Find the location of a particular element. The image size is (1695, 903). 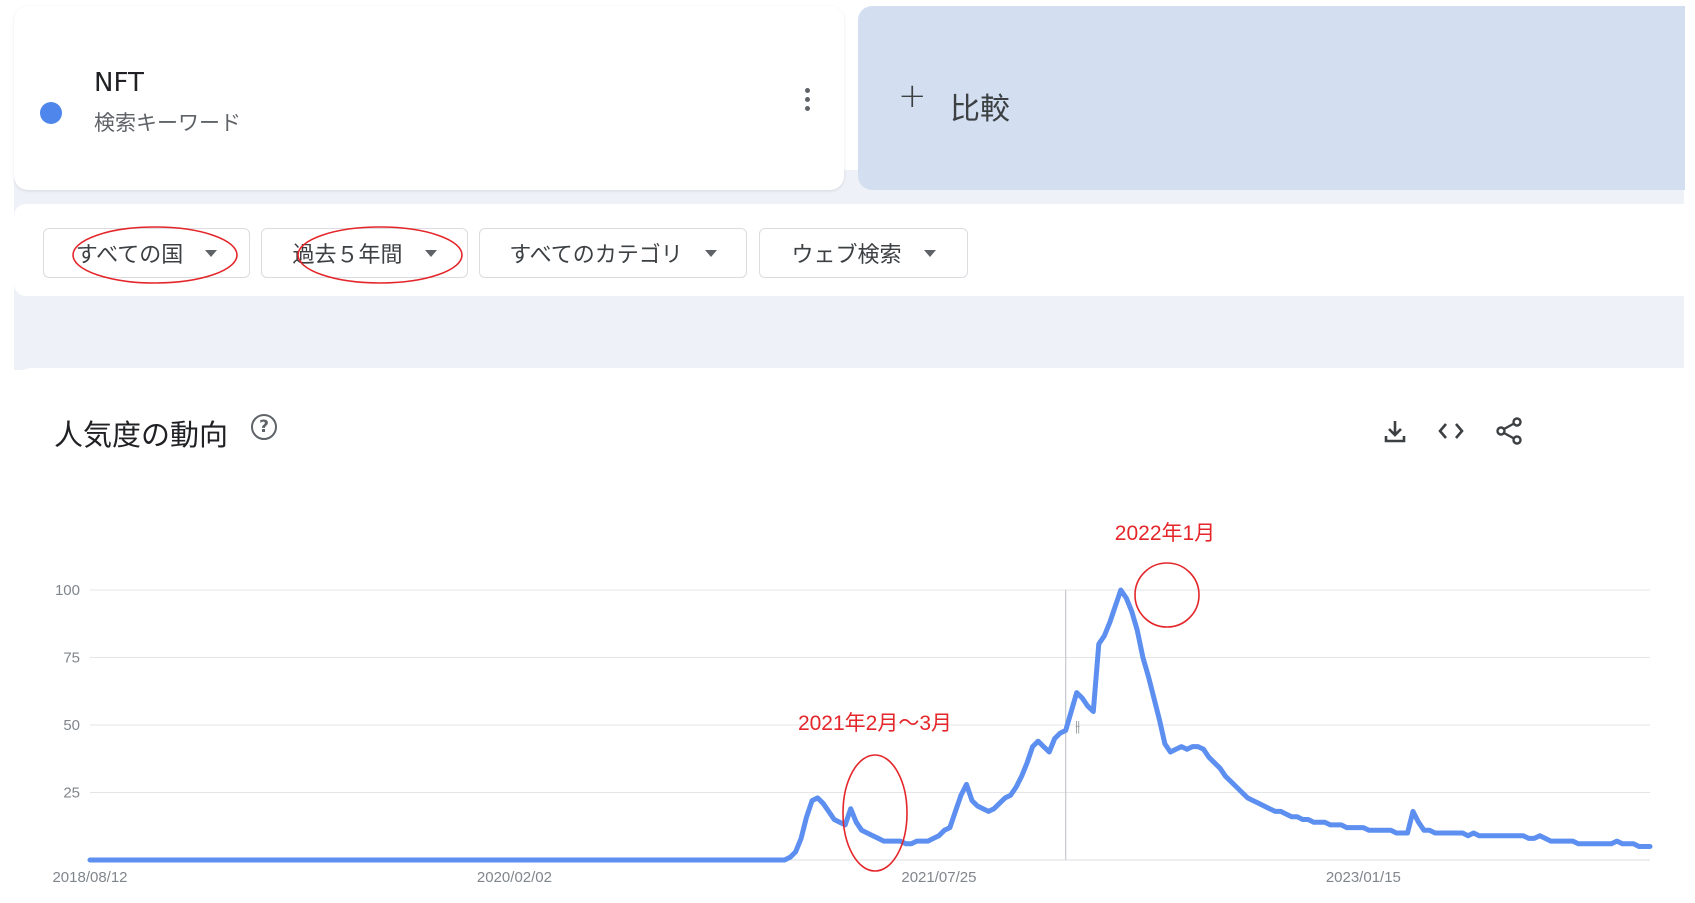

annotation-circle-country is located at coordinates (155, 255).